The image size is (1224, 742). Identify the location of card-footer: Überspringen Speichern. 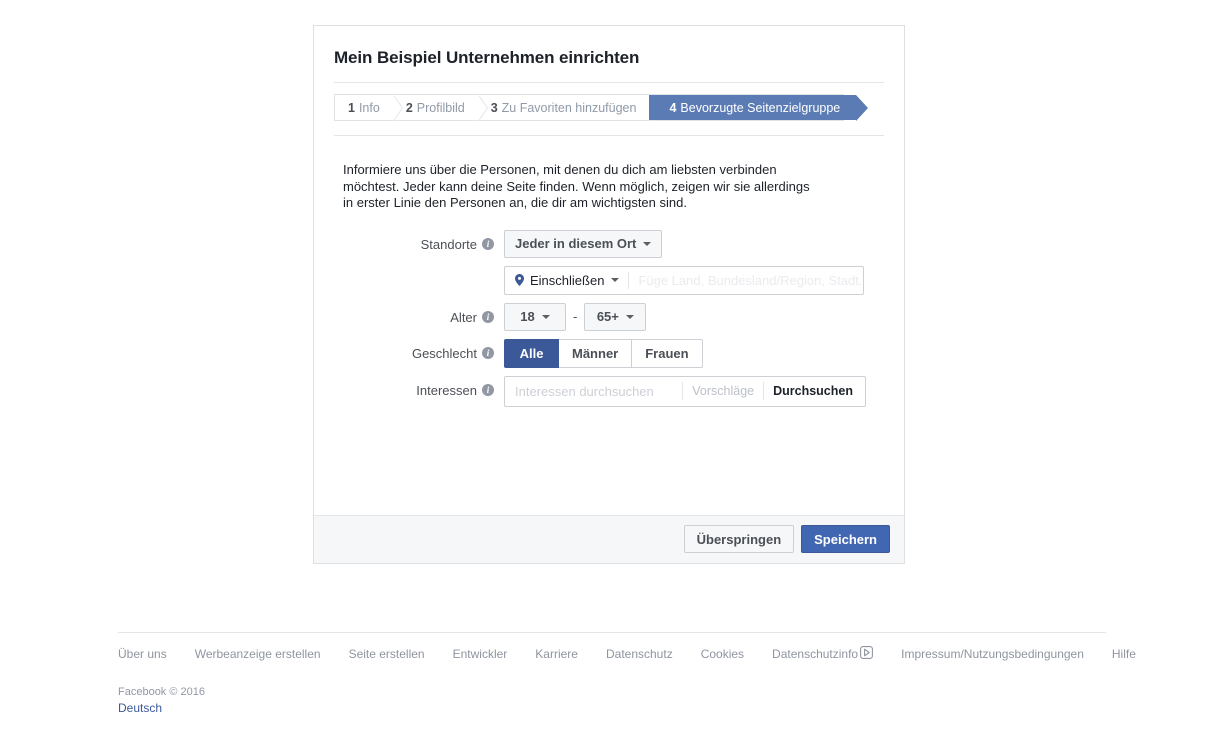
(609, 538).